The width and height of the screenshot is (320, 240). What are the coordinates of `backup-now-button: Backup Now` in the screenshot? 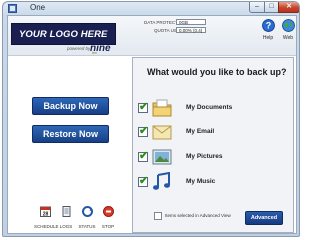 It's located at (70, 106).